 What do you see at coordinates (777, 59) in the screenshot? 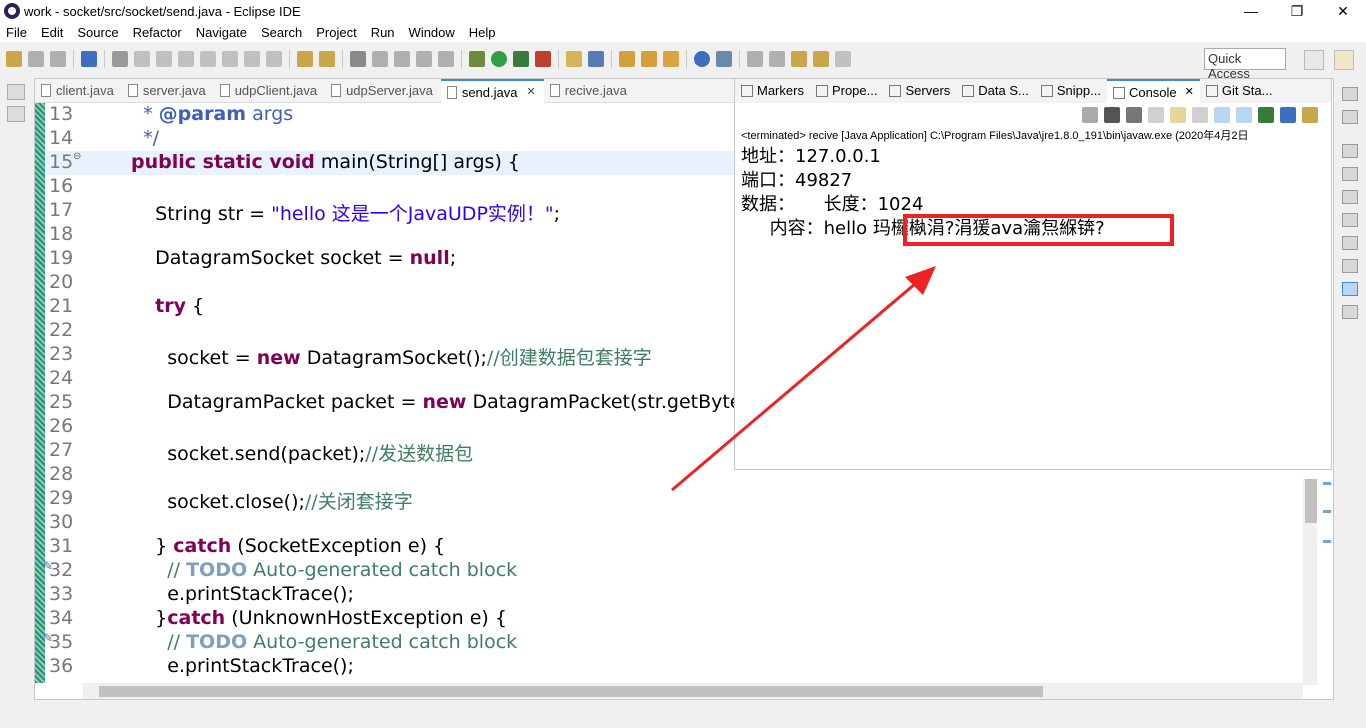
I see `previous-annotation-icon` at bounding box center [777, 59].